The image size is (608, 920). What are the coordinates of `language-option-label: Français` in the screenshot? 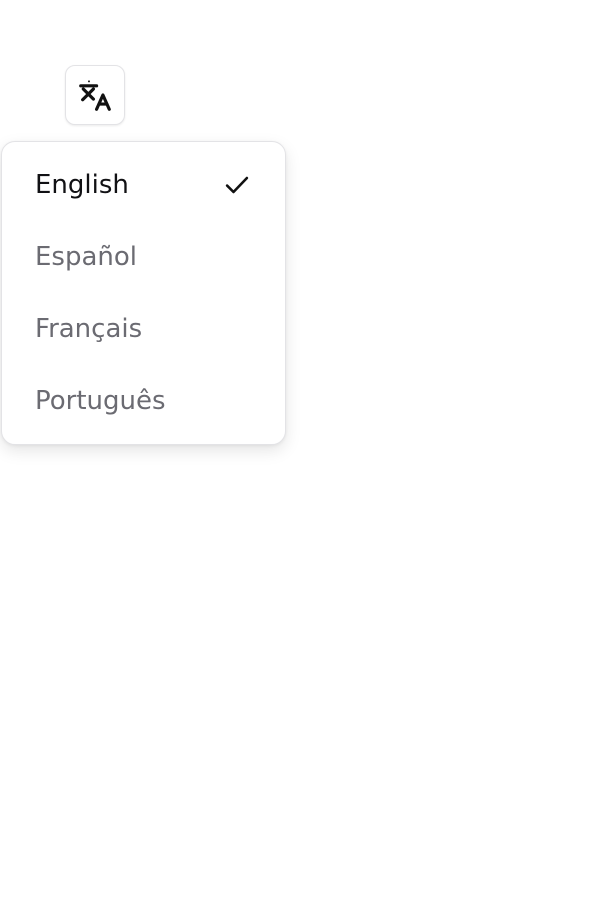 It's located at (89, 329).